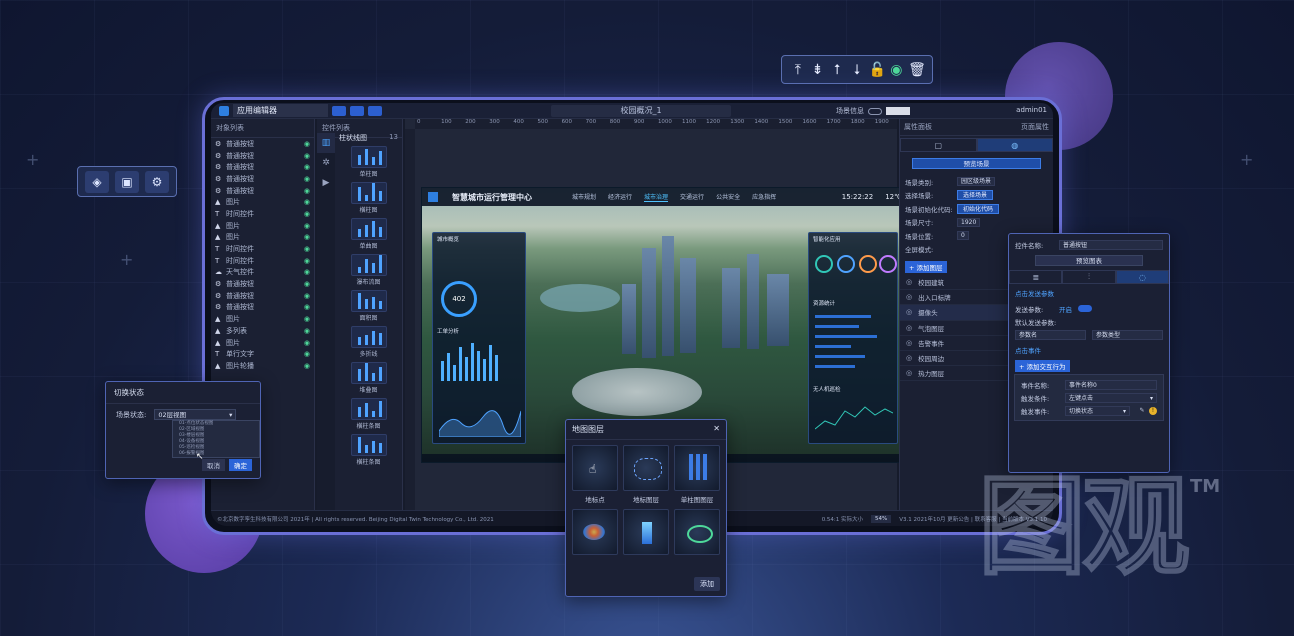 This screenshot has width=1294, height=636. I want to click on dashboard-nav-item: 交通运行, so click(692, 197).